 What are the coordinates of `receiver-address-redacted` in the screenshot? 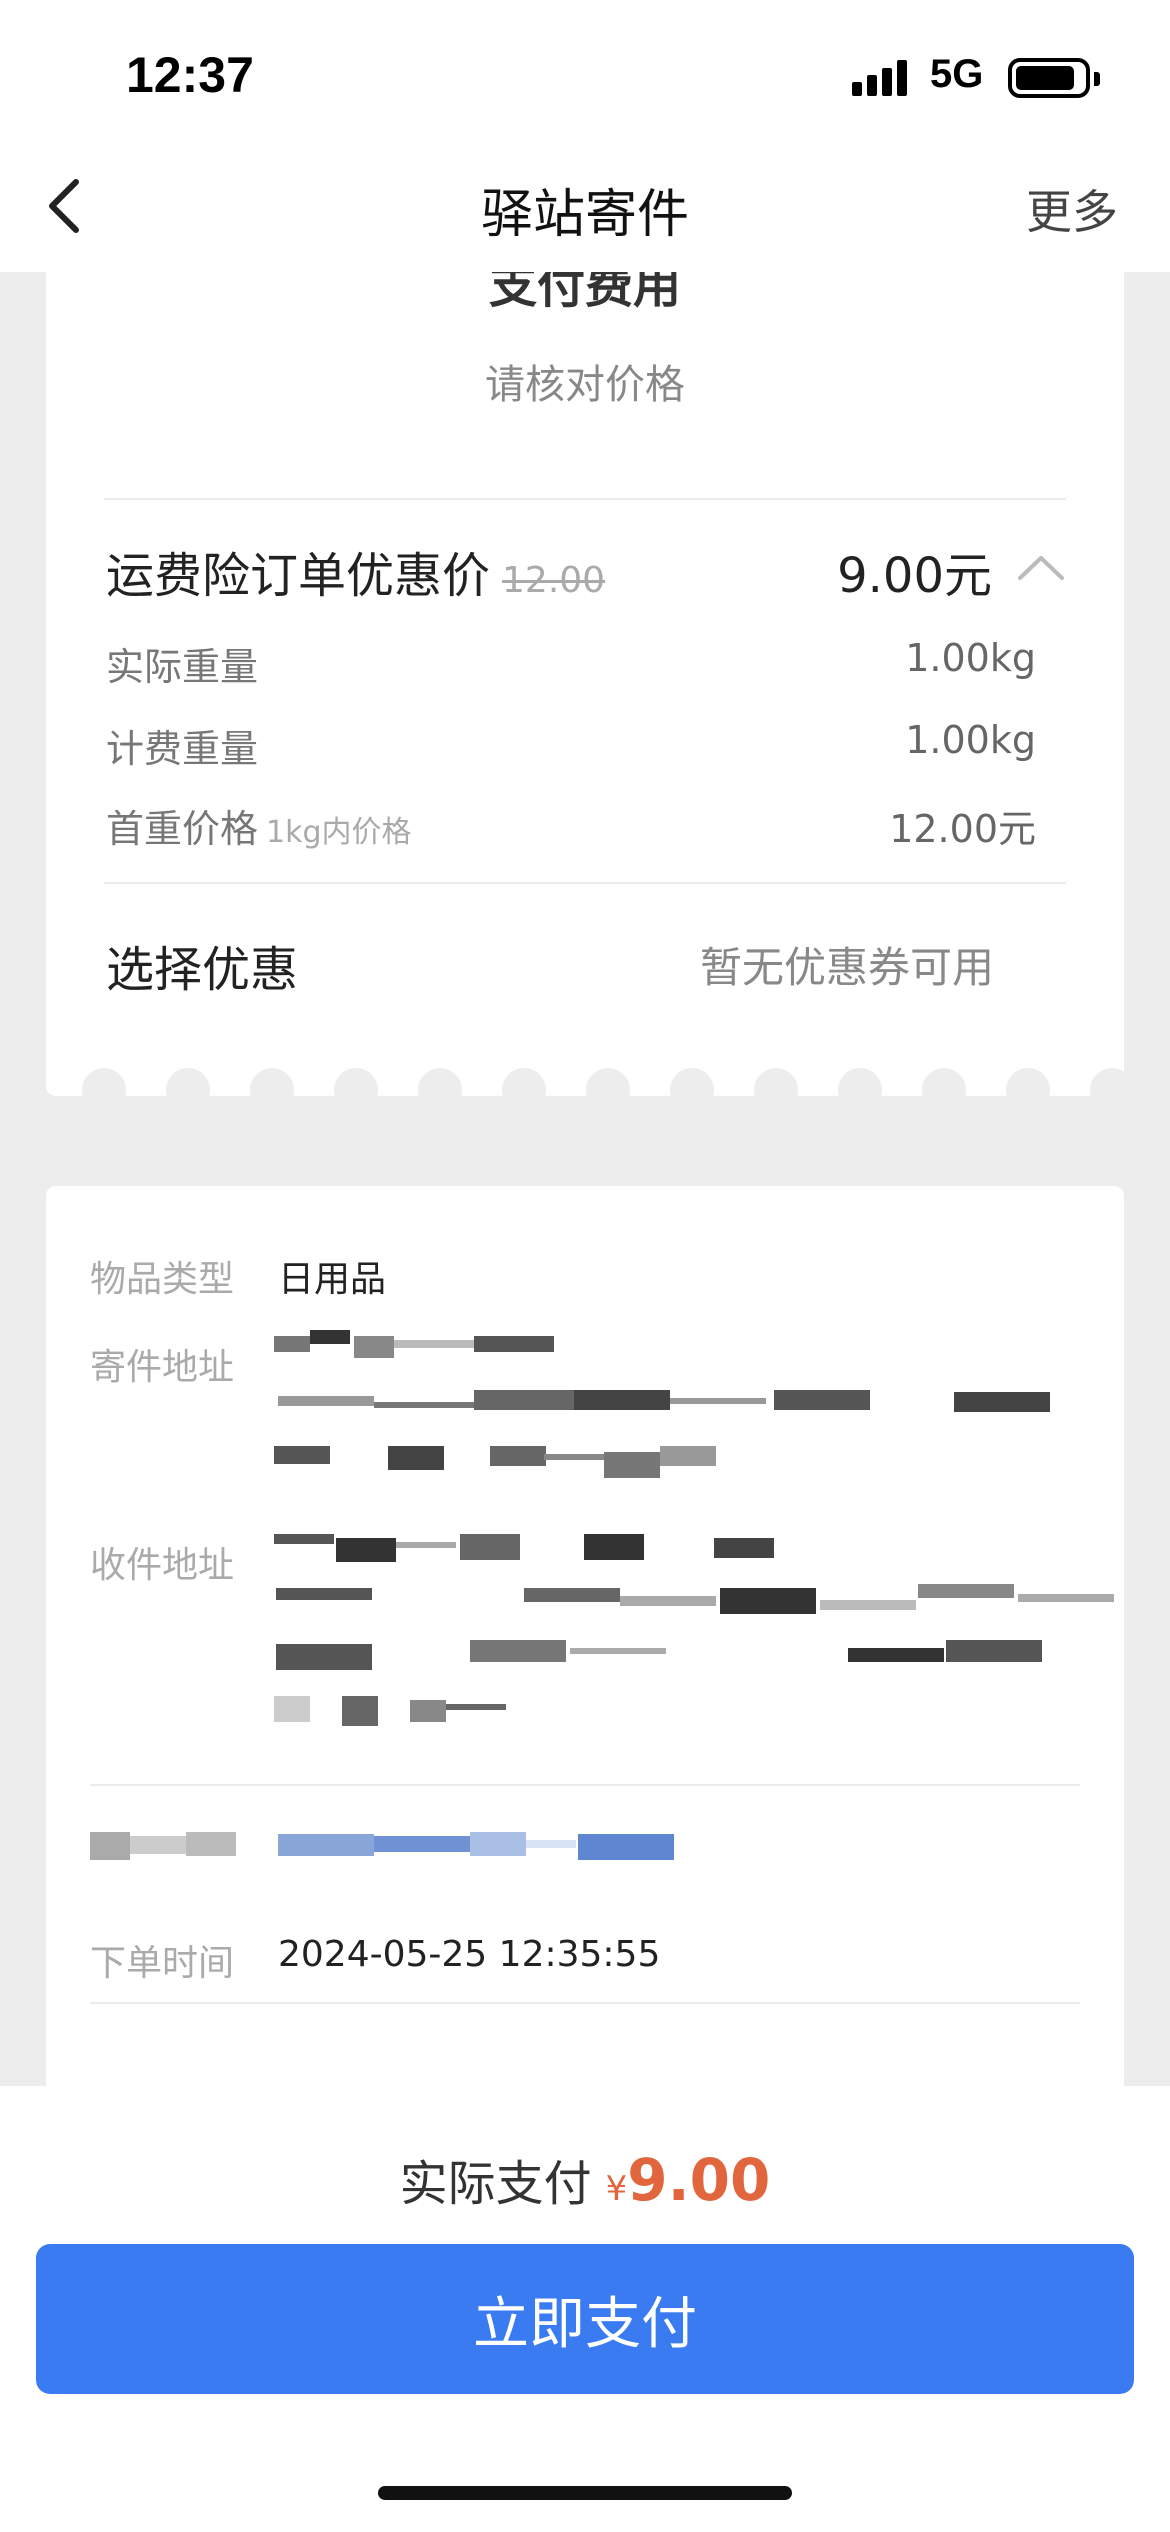 It's located at (694, 1644).